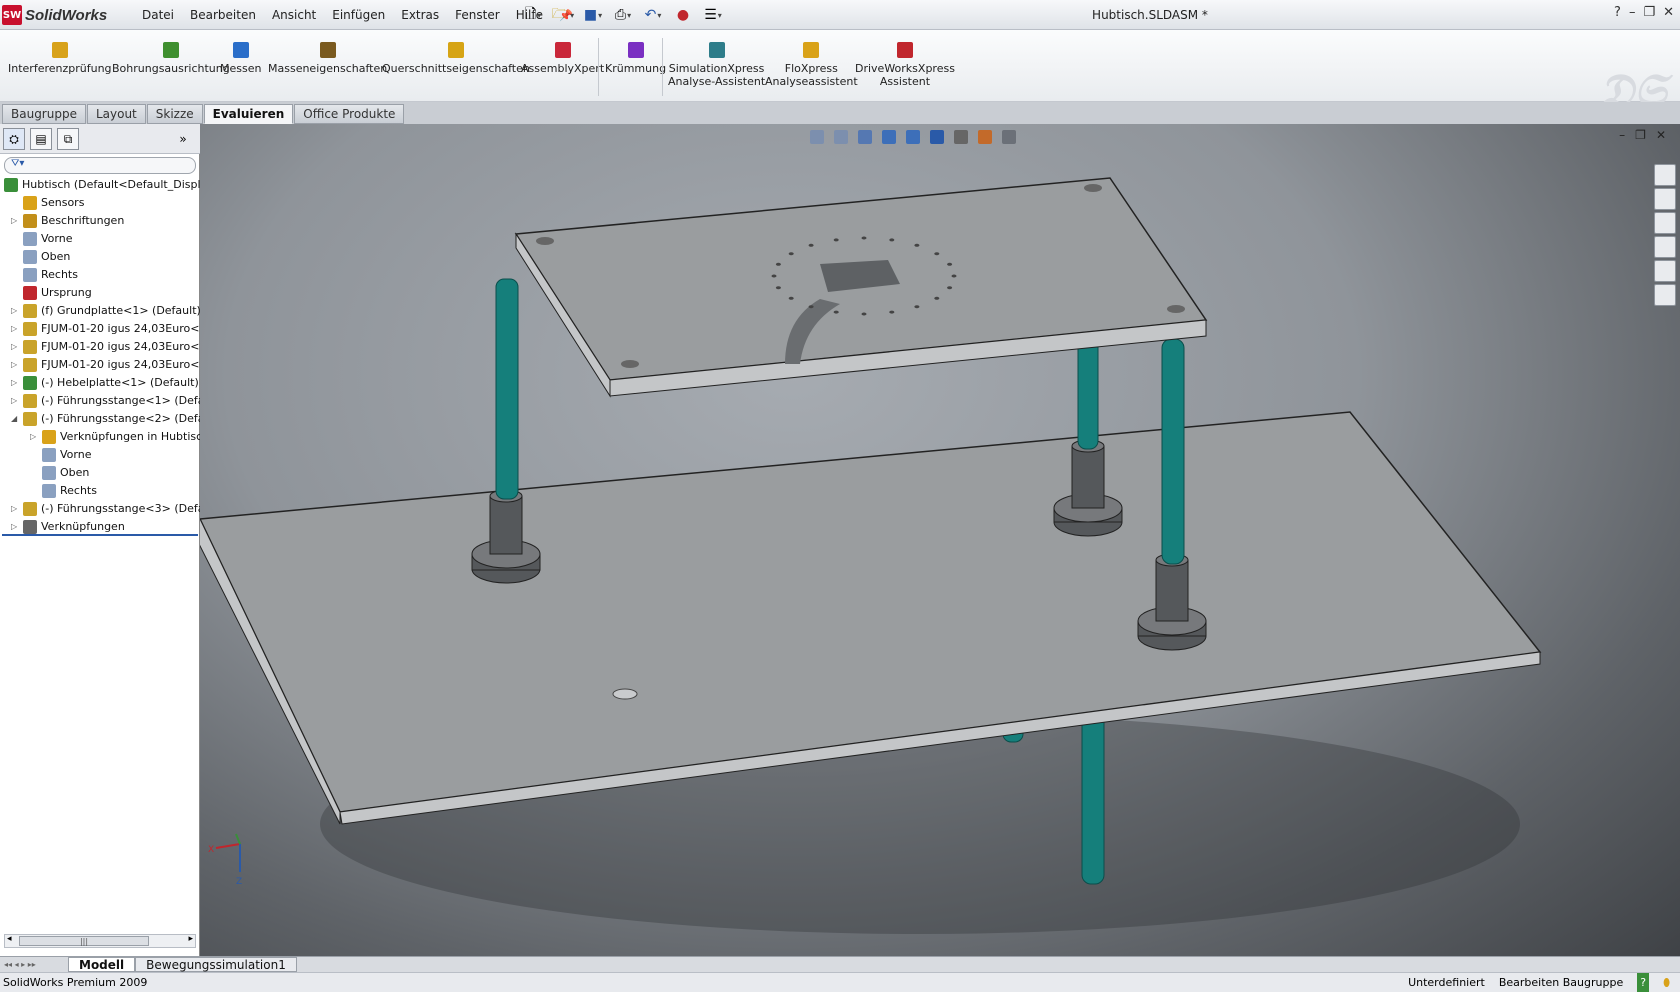 Image resolution: width=1680 pixels, height=992 pixels. I want to click on save-icon: ■ ▾, so click(593, 15).